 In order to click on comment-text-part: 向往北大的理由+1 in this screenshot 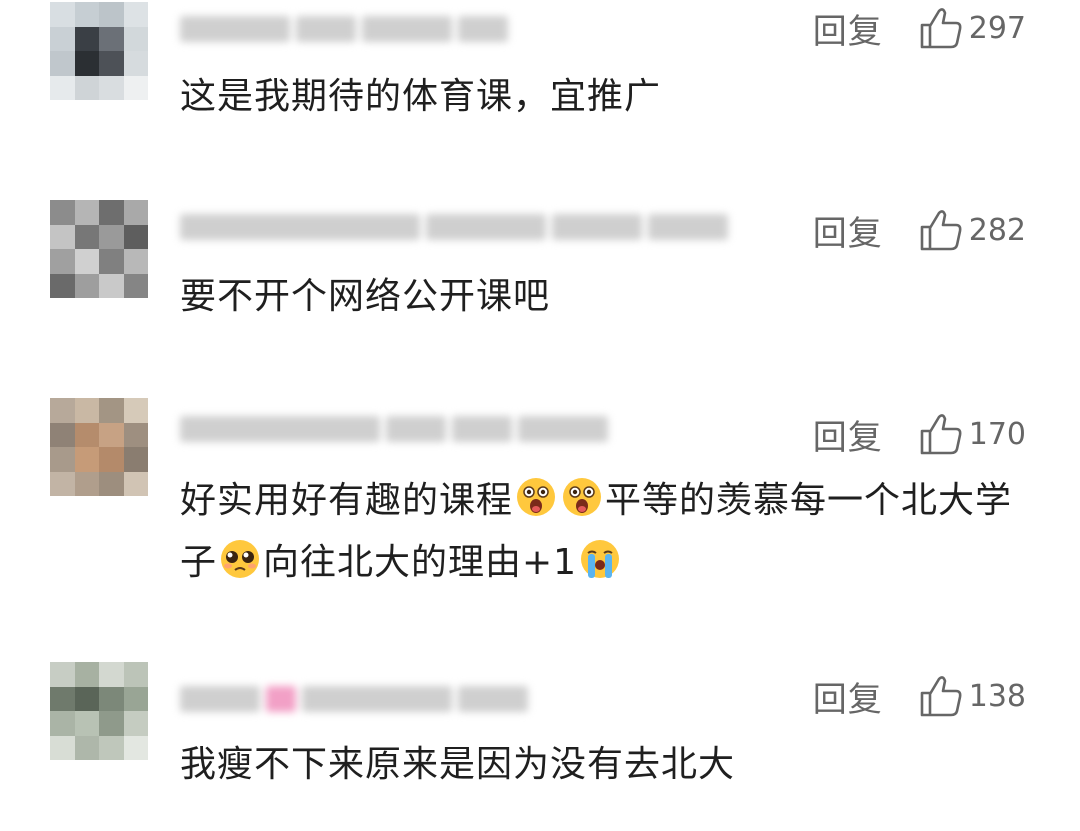, I will do `click(420, 562)`.